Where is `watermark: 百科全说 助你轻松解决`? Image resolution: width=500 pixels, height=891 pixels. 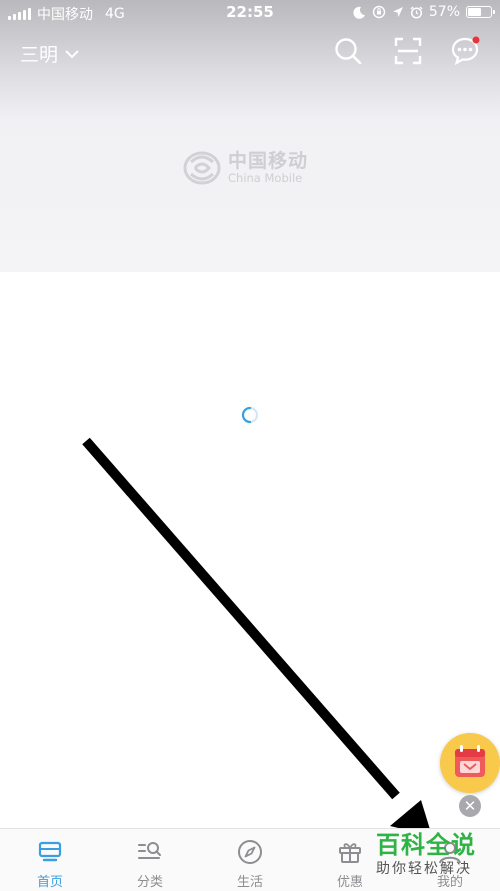 watermark: 百科全说 助你轻松解决 is located at coordinates (435, 854).